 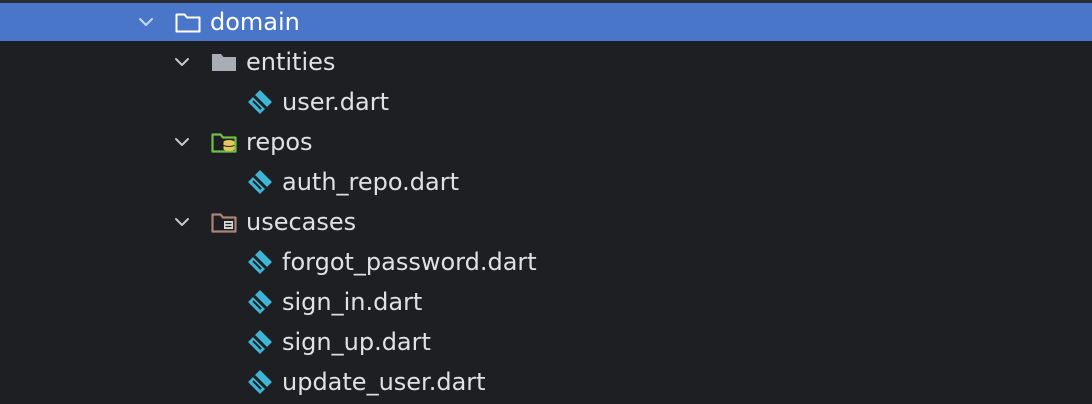 What do you see at coordinates (291, 62) in the screenshot?
I see `tree-item-label: entities` at bounding box center [291, 62].